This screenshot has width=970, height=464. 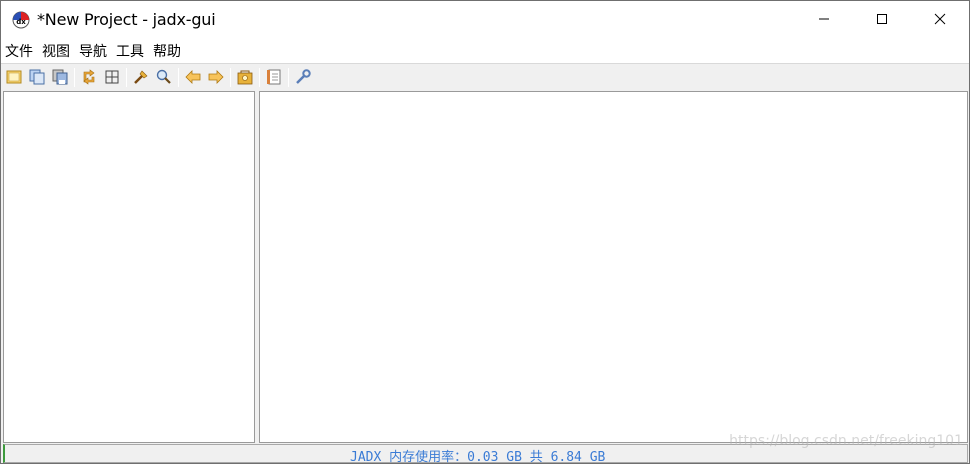 I want to click on menu-bar: 文件 视图 导航 工具 帮助, so click(x=485, y=50).